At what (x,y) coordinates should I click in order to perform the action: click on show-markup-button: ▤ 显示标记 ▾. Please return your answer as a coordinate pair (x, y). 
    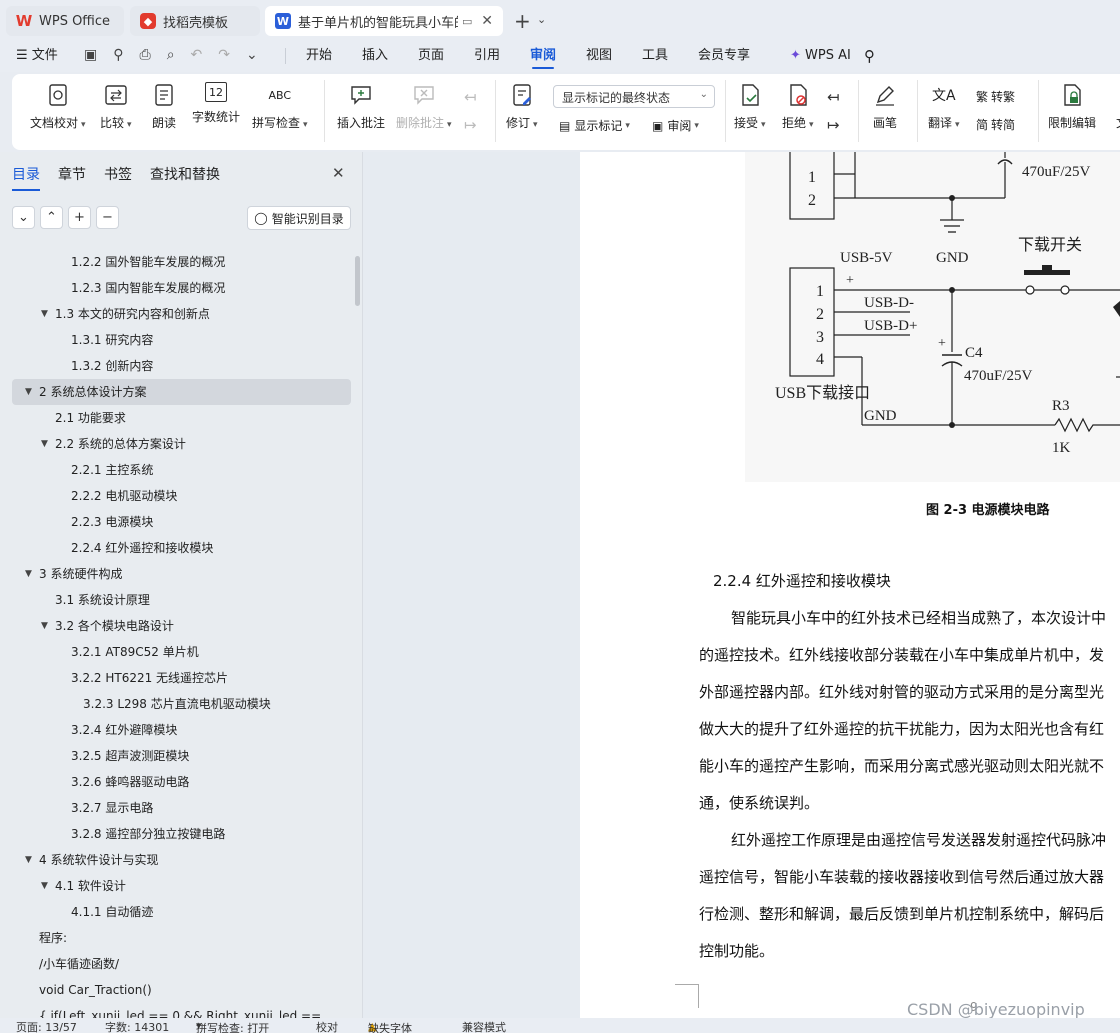
    Looking at the image, I should click on (594, 125).